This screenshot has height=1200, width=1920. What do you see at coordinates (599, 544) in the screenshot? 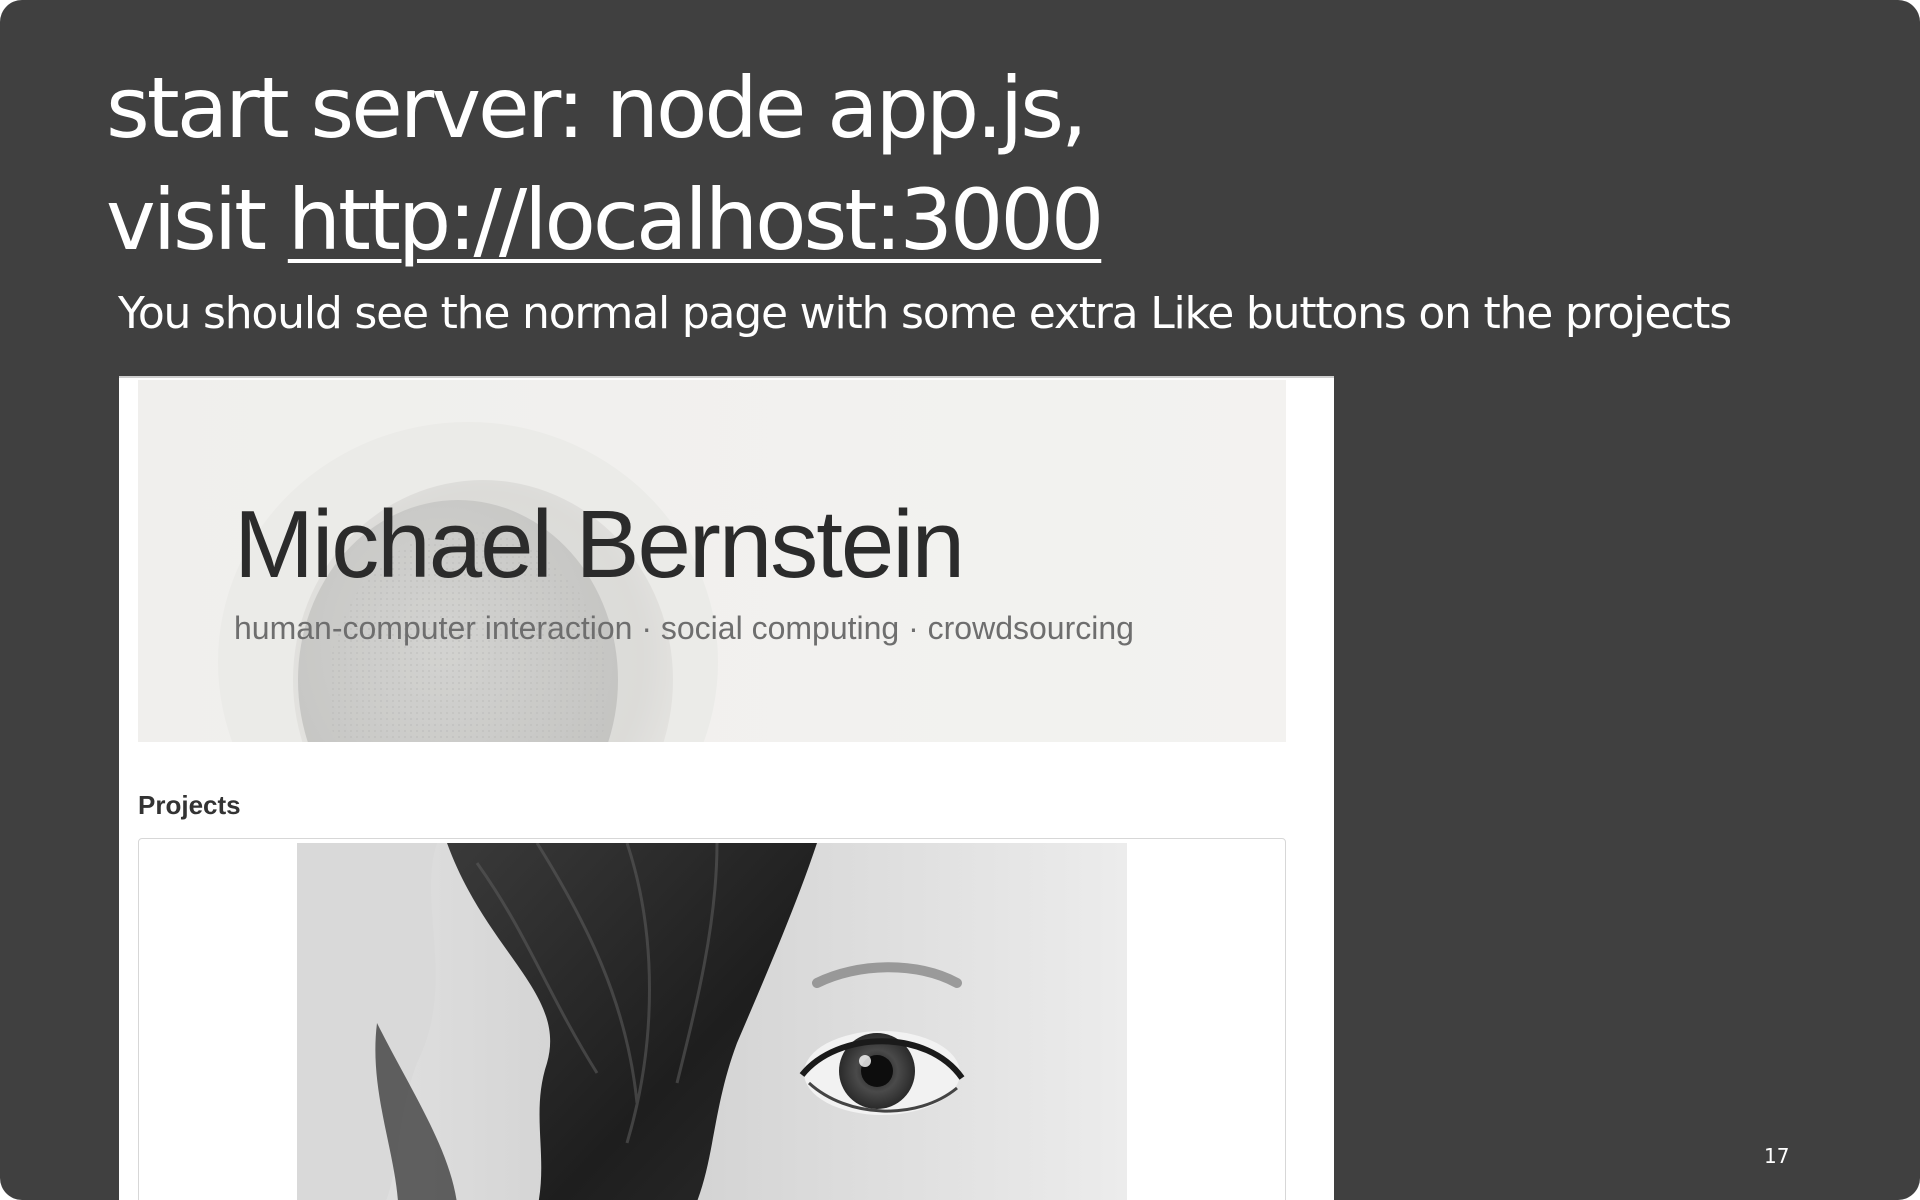
I see `site-name: Michael Bernstein` at bounding box center [599, 544].